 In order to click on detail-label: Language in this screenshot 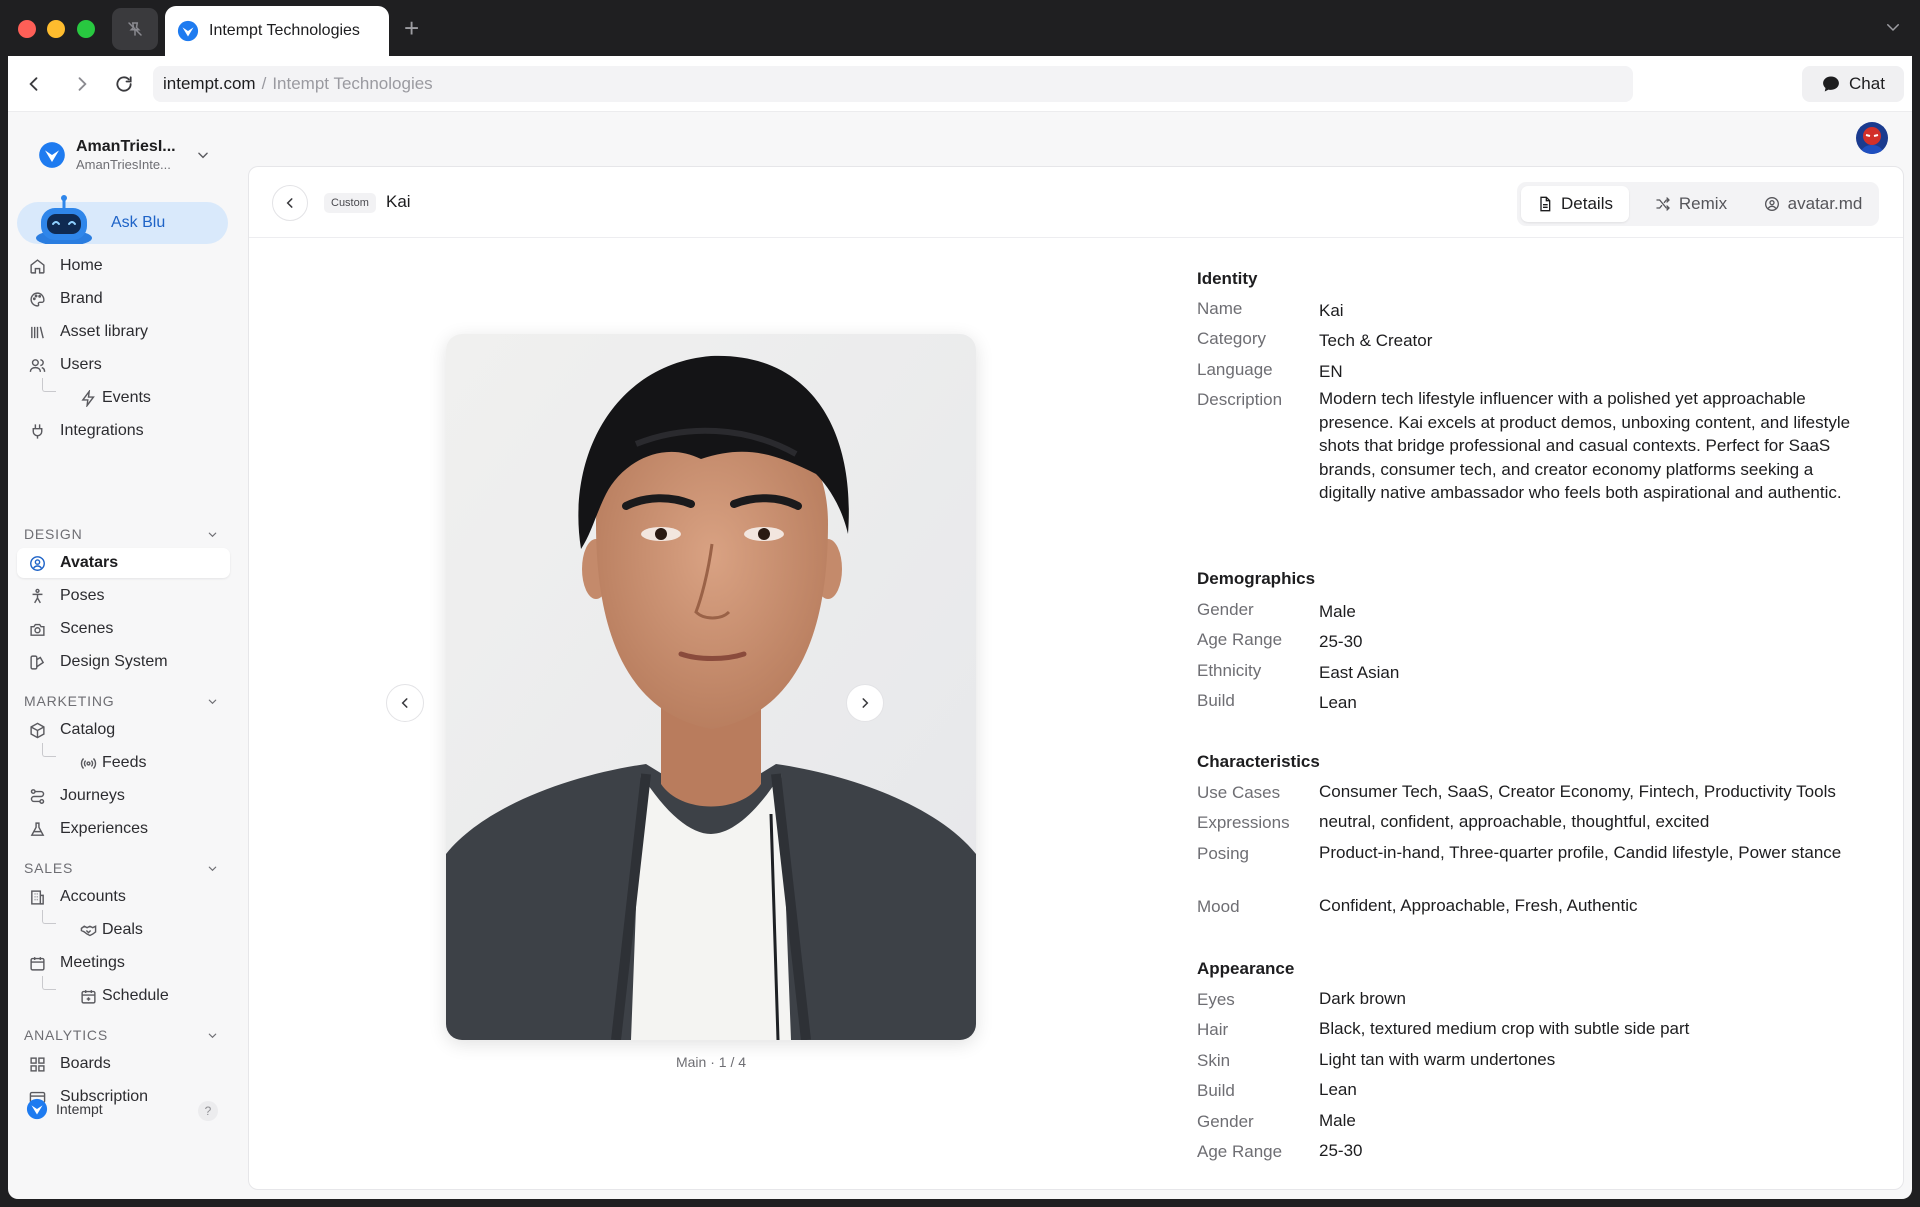, I will do `click(1235, 369)`.